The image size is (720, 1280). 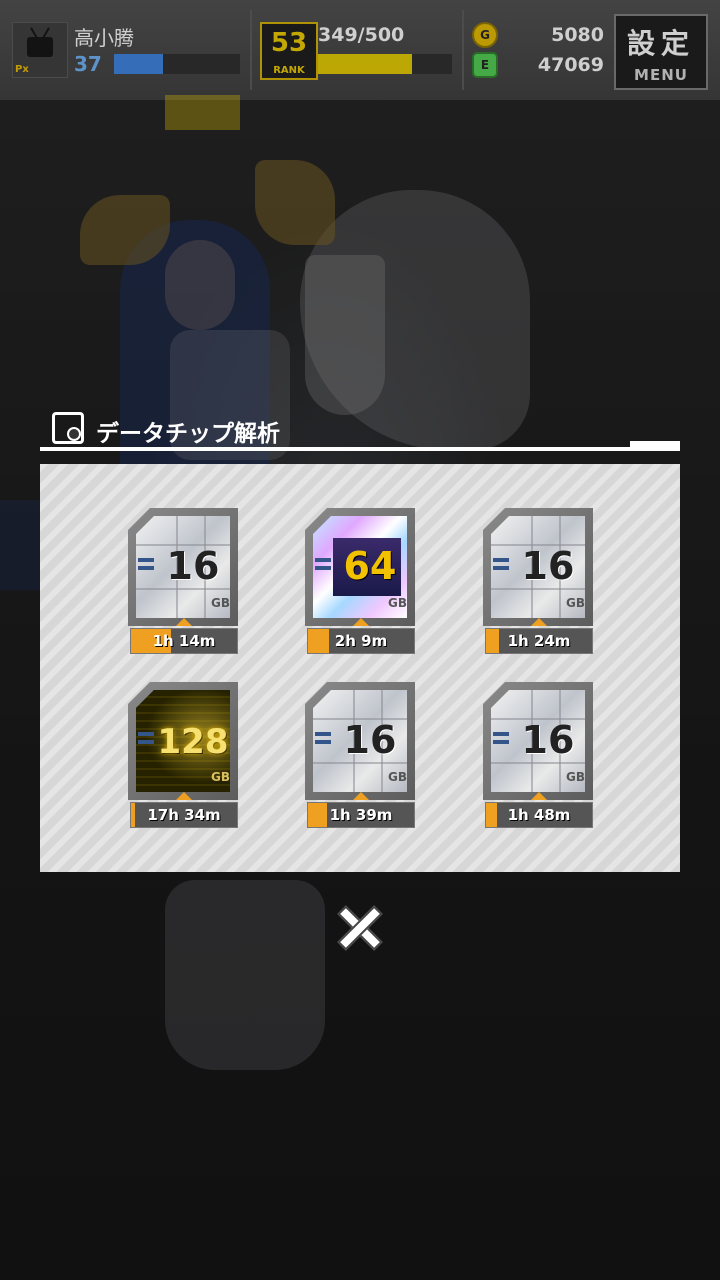 I want to click on chip-timer-text: 1h 14m, so click(x=184, y=641).